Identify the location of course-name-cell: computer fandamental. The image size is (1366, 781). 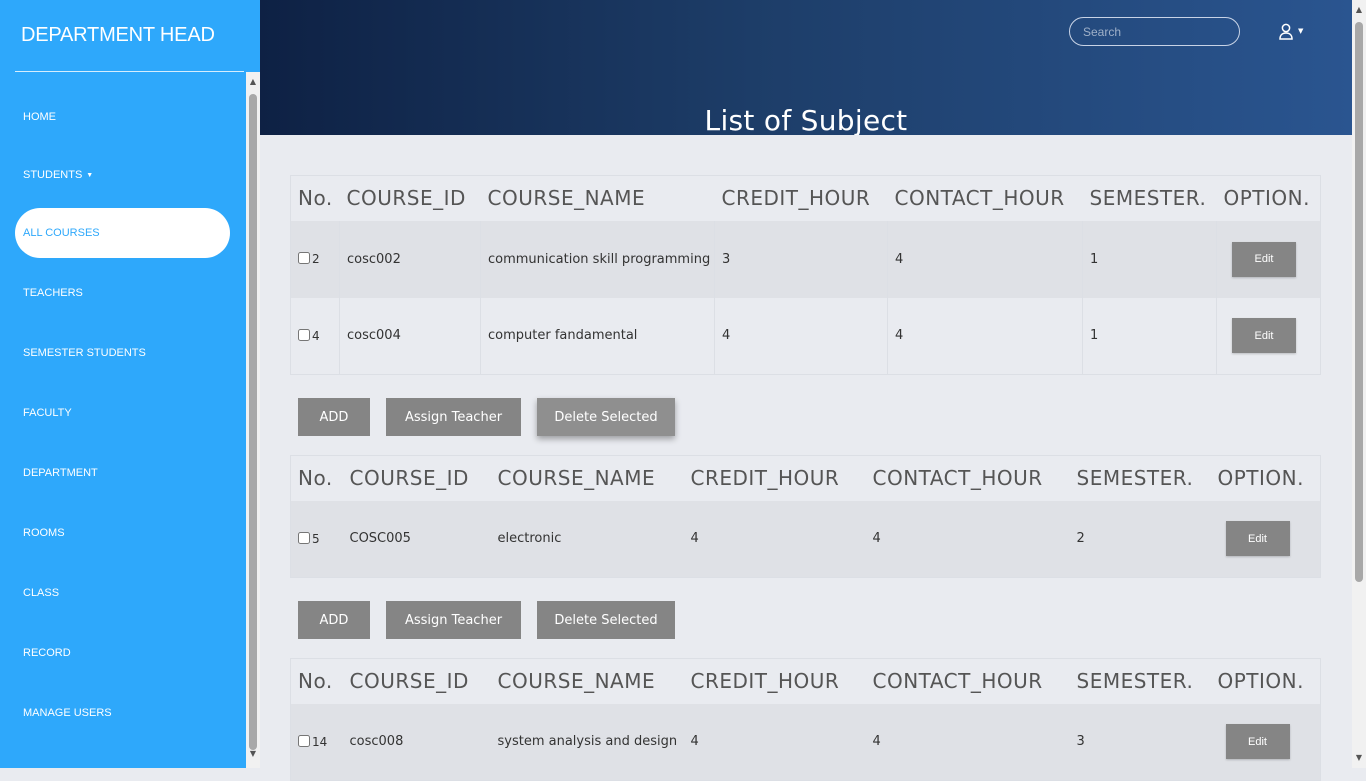
(597, 336).